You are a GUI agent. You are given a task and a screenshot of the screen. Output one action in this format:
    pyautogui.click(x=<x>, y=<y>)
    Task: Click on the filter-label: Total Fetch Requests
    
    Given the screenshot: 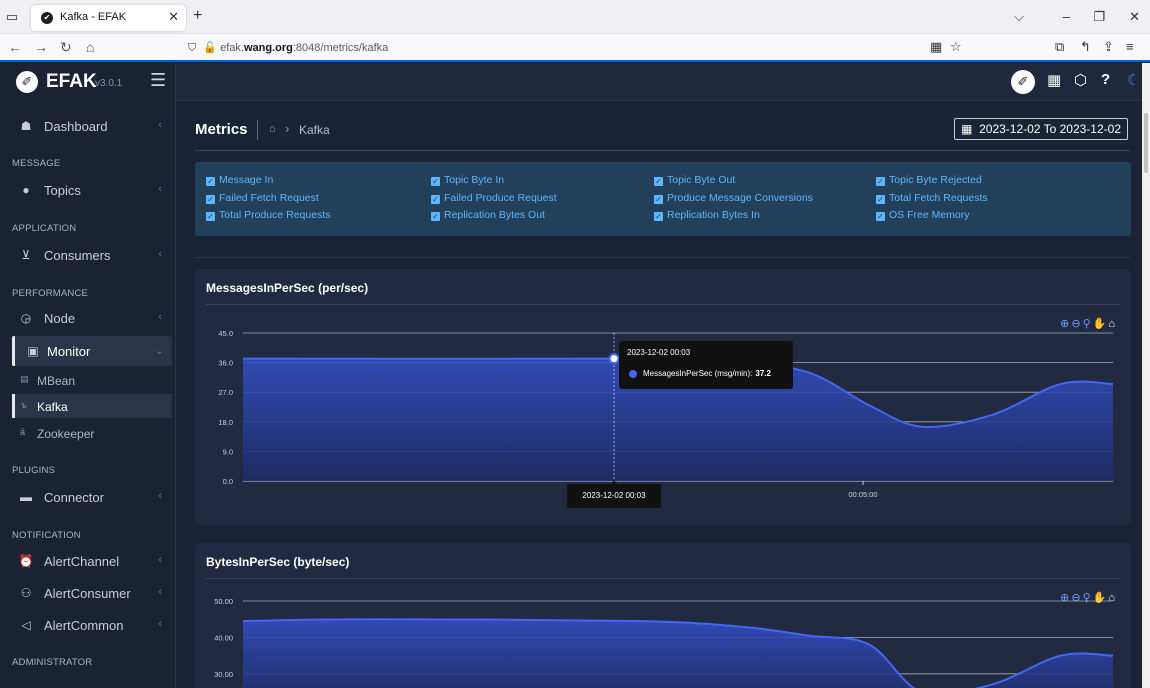 What is the action you would take?
    pyautogui.click(x=938, y=198)
    